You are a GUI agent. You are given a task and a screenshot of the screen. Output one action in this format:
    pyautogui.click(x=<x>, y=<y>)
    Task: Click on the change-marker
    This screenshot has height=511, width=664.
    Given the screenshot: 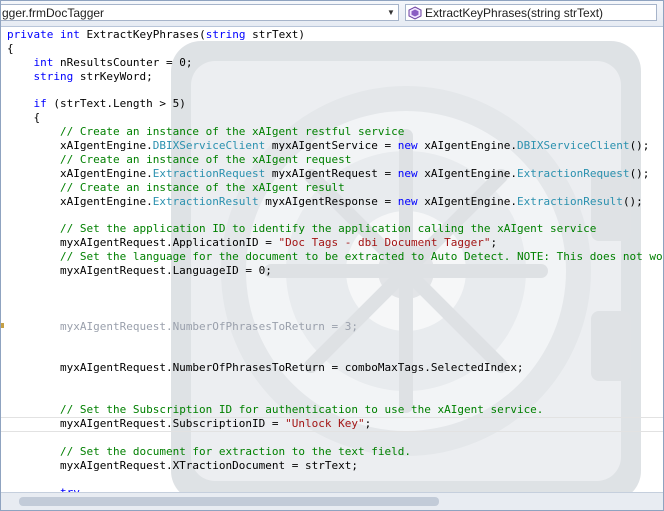 What is the action you would take?
    pyautogui.click(x=2, y=325)
    